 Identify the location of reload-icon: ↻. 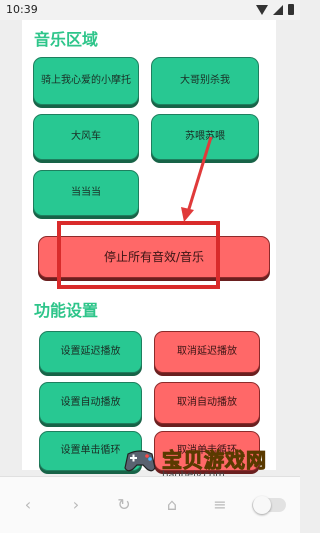
(124, 505).